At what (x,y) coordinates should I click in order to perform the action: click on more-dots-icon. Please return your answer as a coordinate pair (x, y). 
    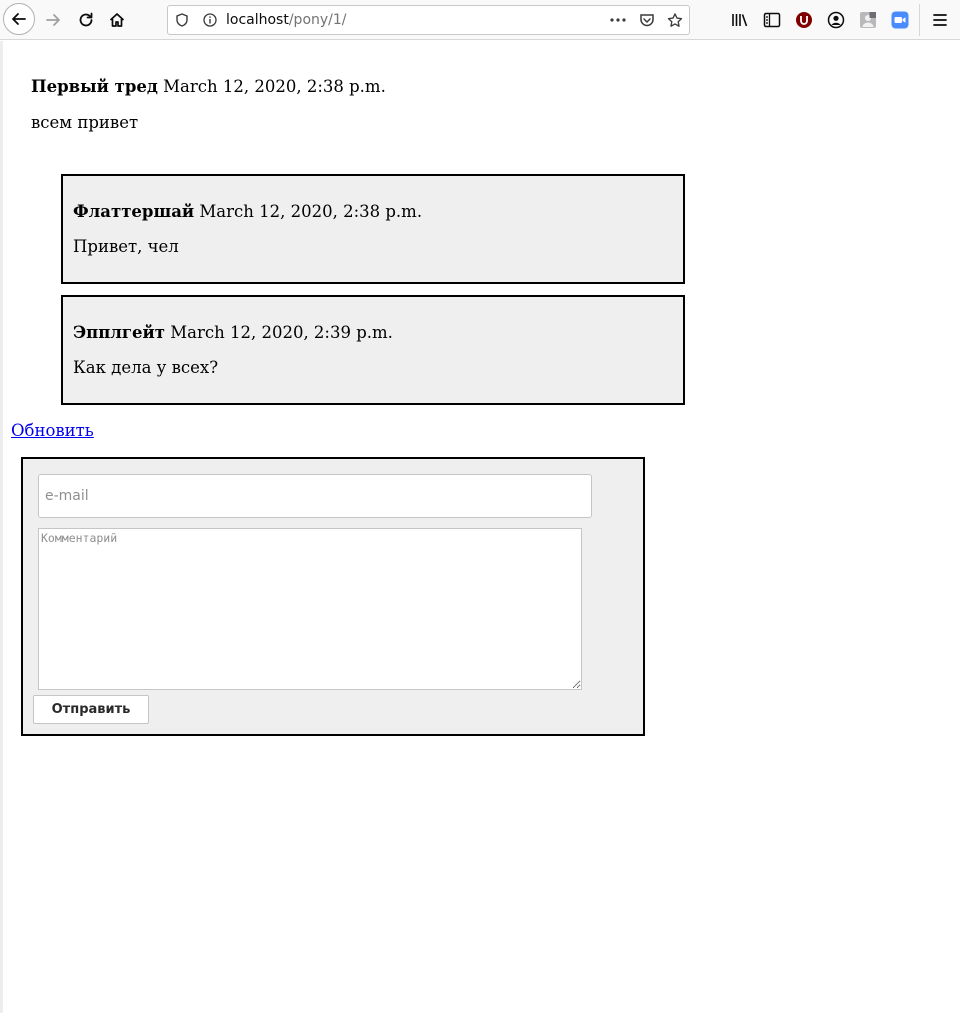
    Looking at the image, I should click on (618, 20).